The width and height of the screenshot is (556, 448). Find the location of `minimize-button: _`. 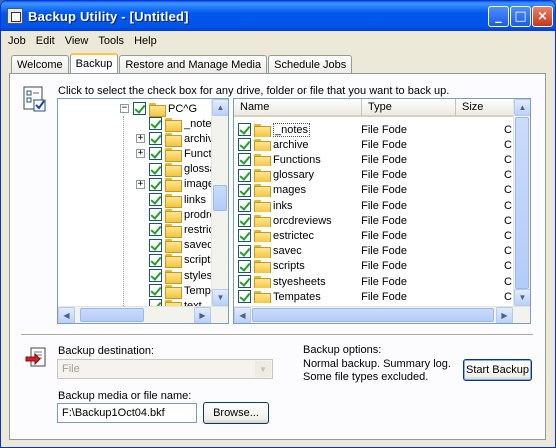

minimize-button: _ is located at coordinates (498, 16).